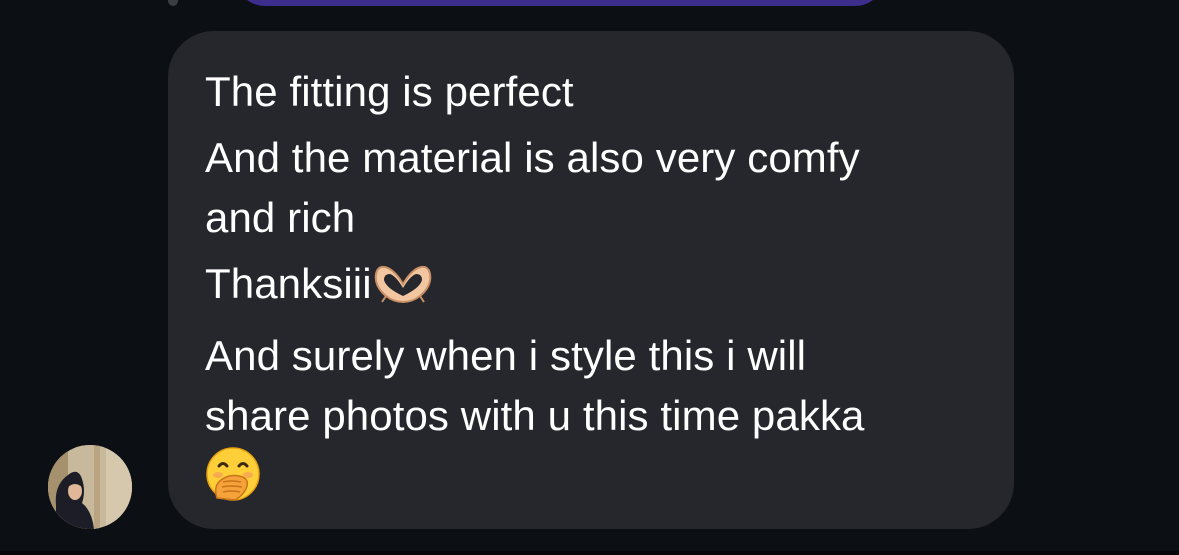  What do you see at coordinates (560, 3) in the screenshot?
I see `previous-message-bubble` at bounding box center [560, 3].